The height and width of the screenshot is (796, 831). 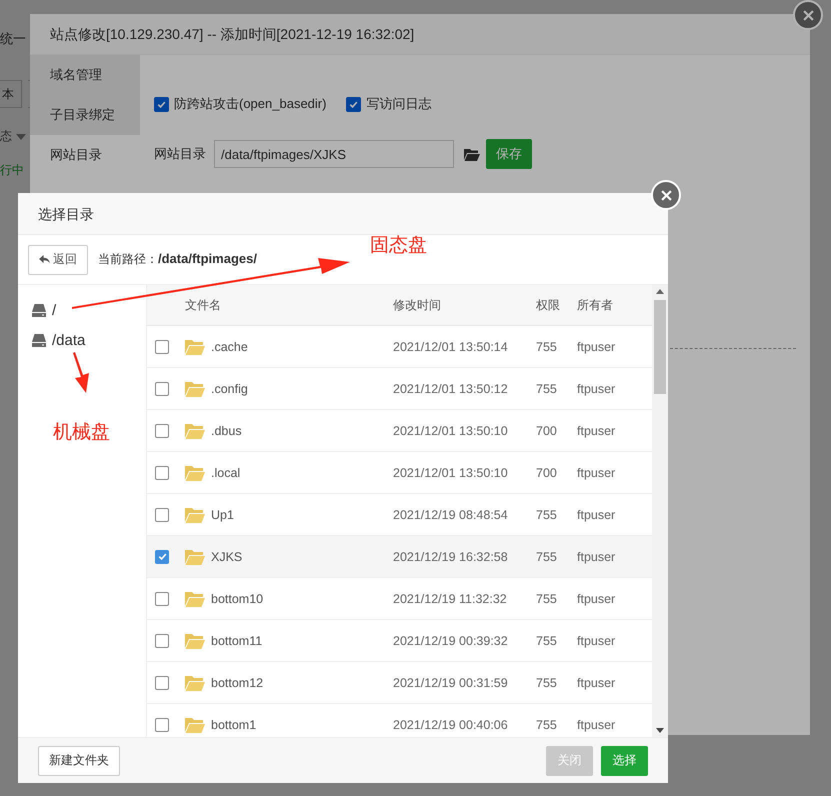 I want to click on table-cell-text: 2021/12/19 00:31:59, so click(x=451, y=683).